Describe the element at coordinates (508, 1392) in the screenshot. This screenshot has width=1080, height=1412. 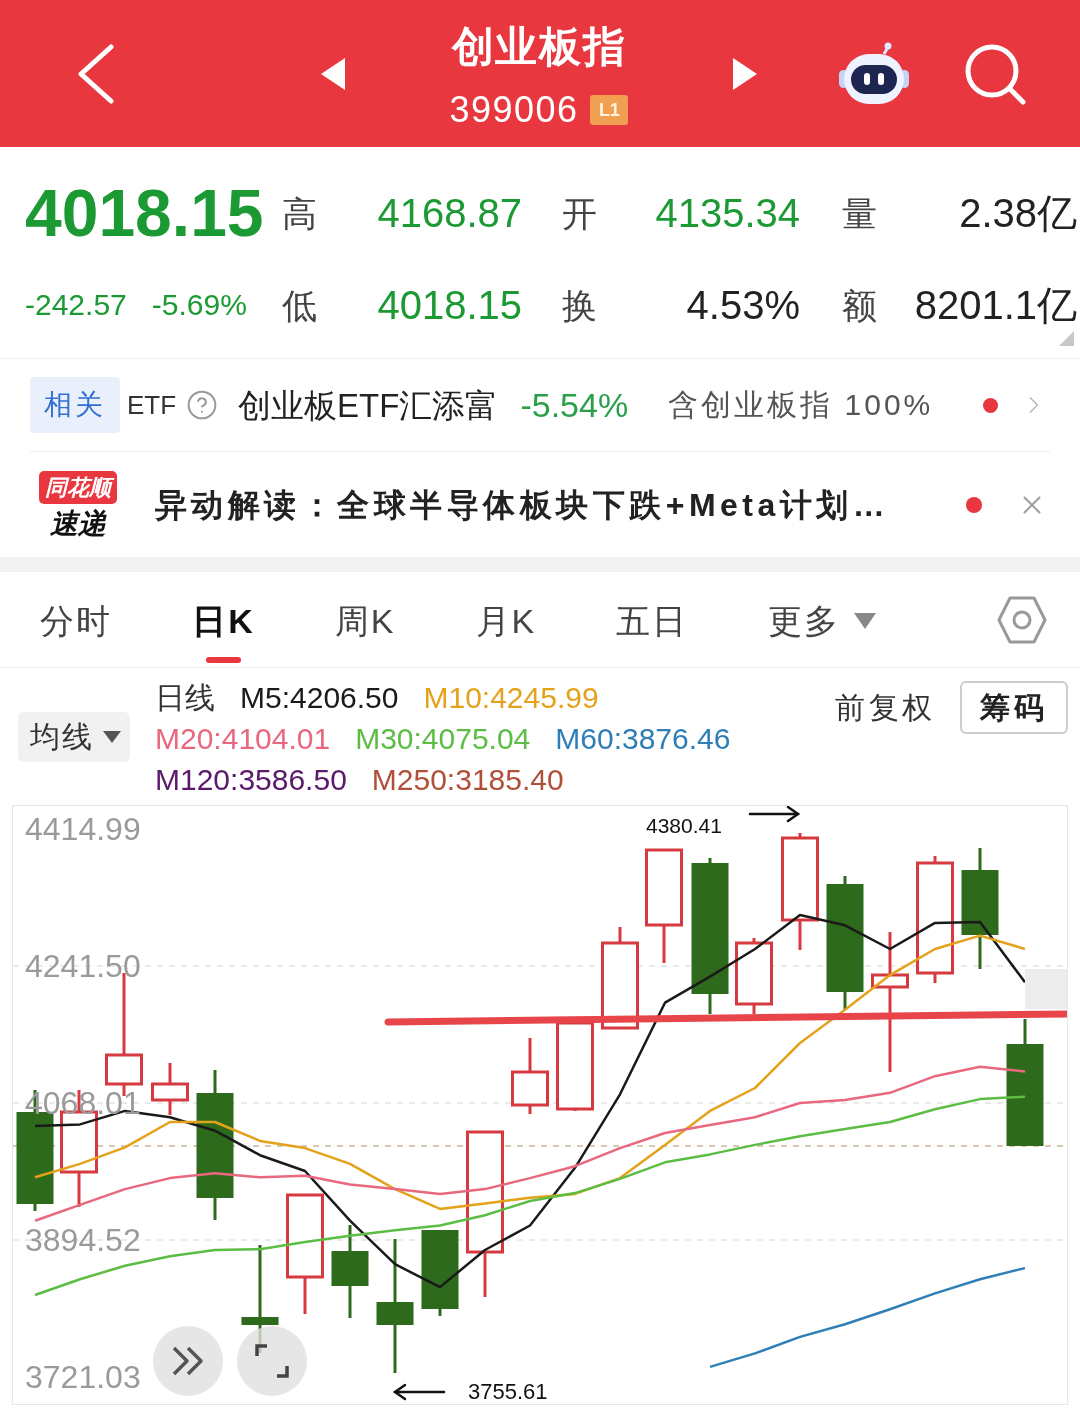
I see `low-price-label: 3755.61` at that location.